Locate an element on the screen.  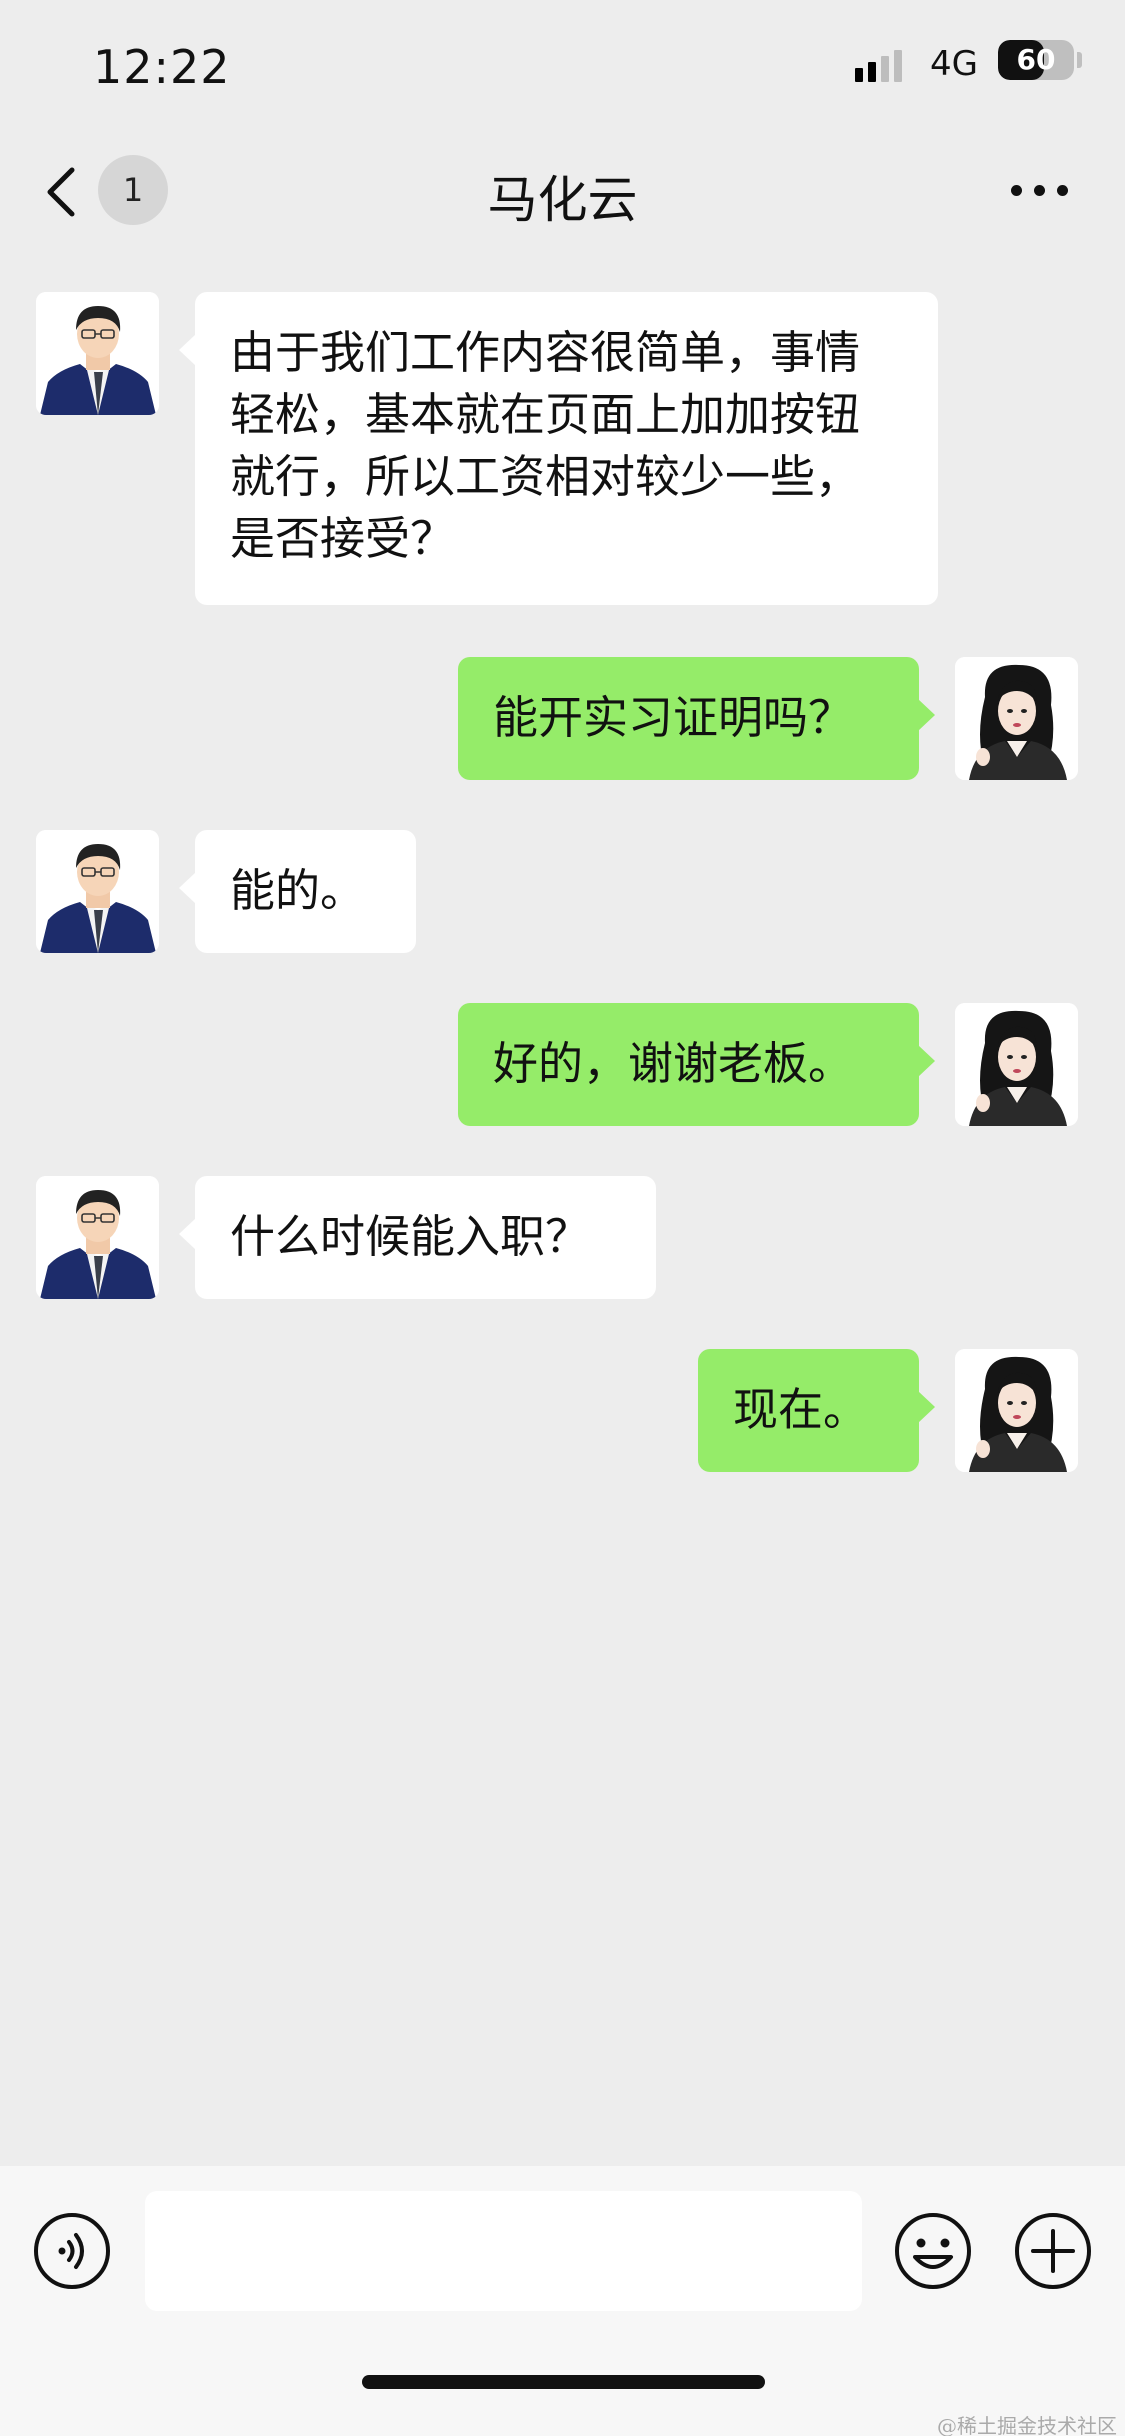
more-button is located at coordinates (1040, 190).